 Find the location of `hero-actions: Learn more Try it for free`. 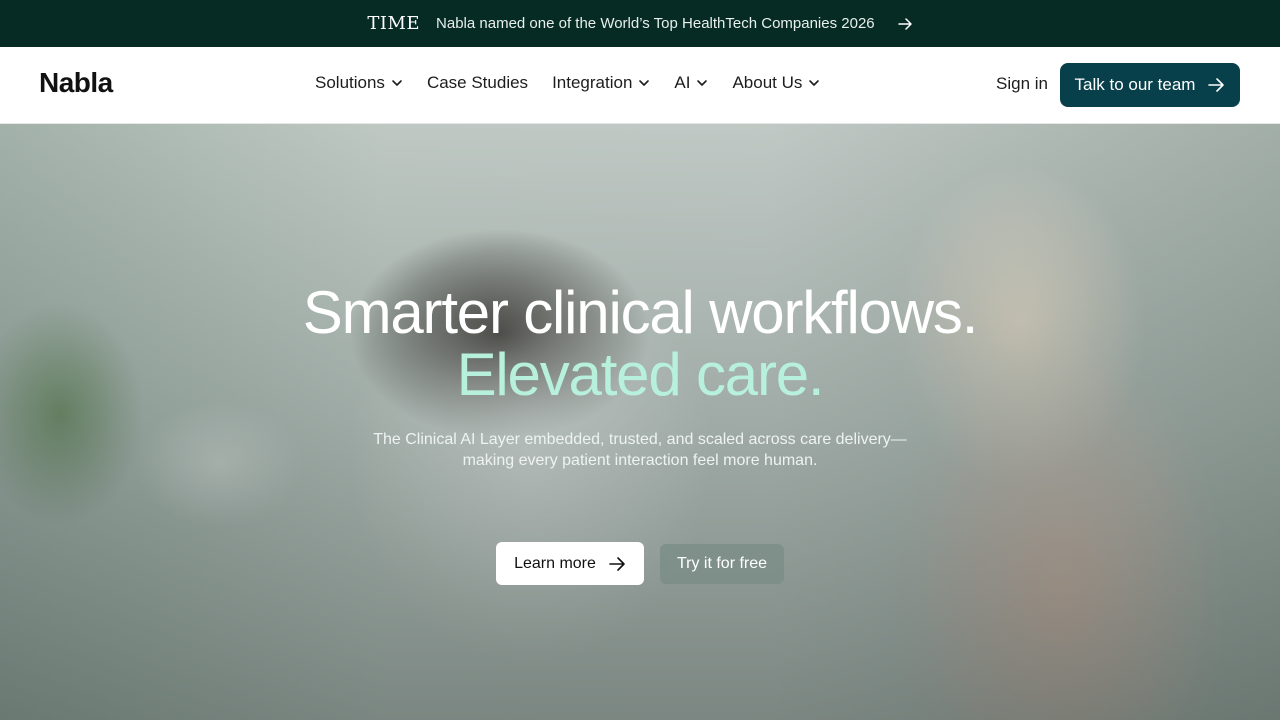

hero-actions: Learn more Try it for free is located at coordinates (640, 563).